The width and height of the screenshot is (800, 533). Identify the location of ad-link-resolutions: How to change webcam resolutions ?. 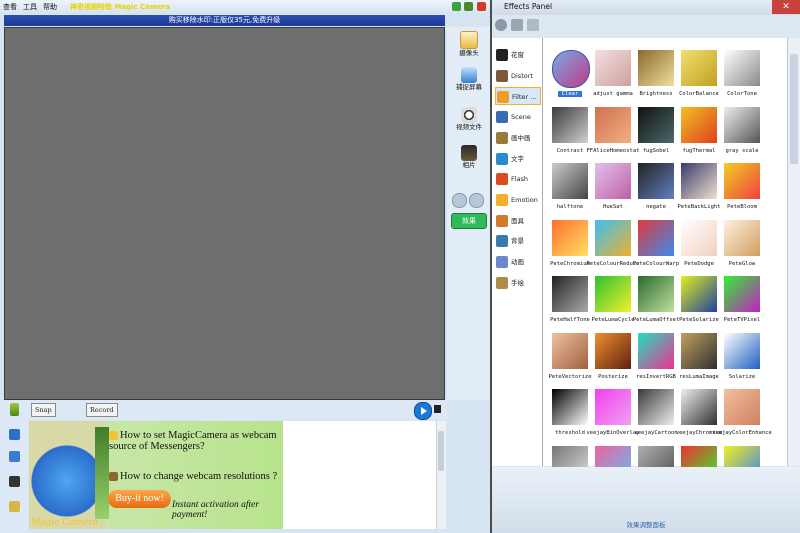
(195, 476).